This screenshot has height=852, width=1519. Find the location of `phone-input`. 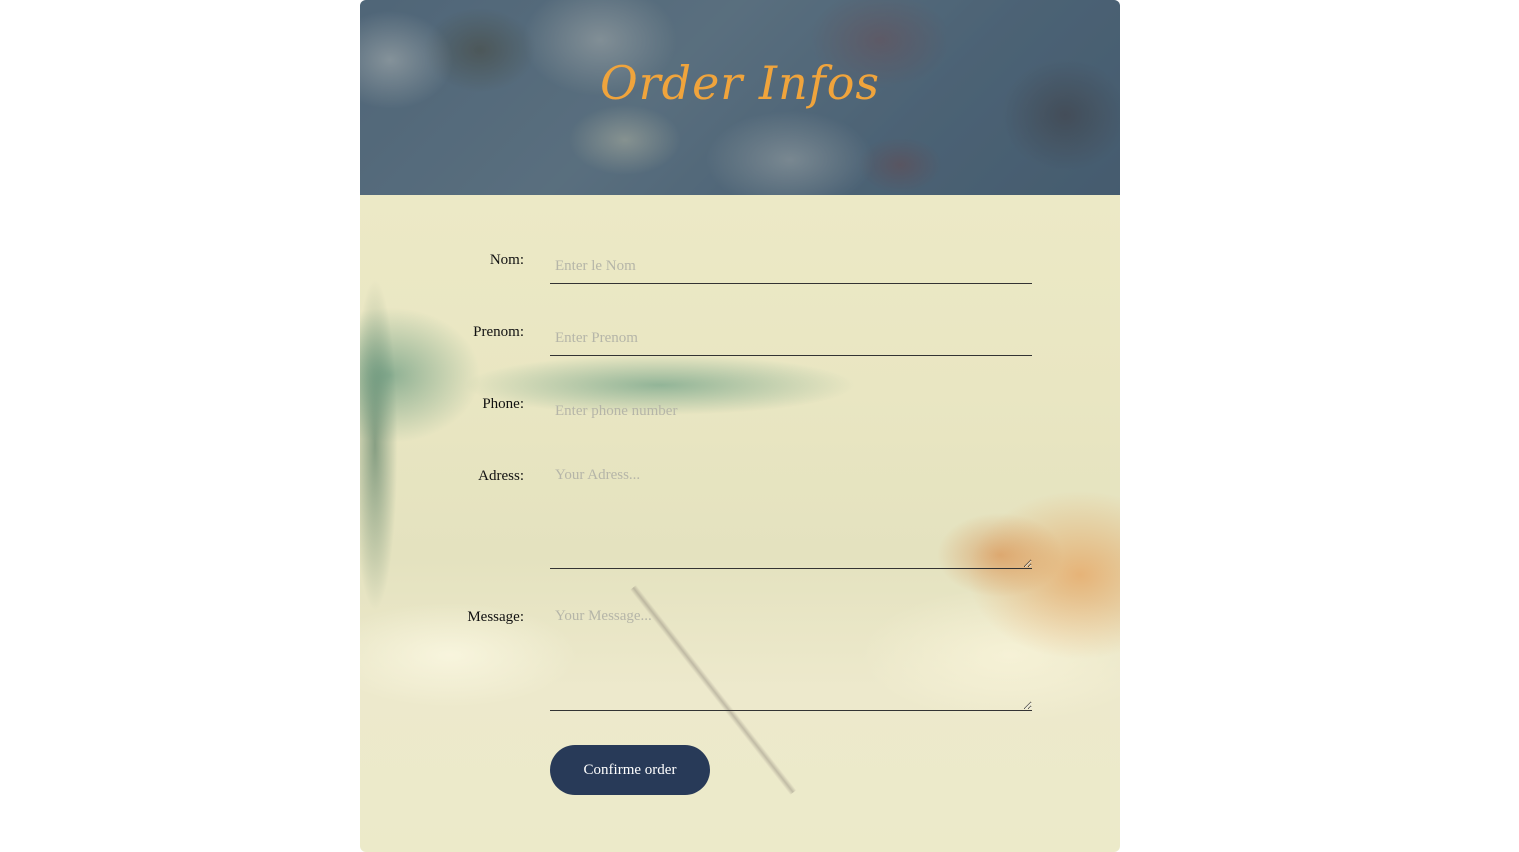

phone-input is located at coordinates (791, 411).